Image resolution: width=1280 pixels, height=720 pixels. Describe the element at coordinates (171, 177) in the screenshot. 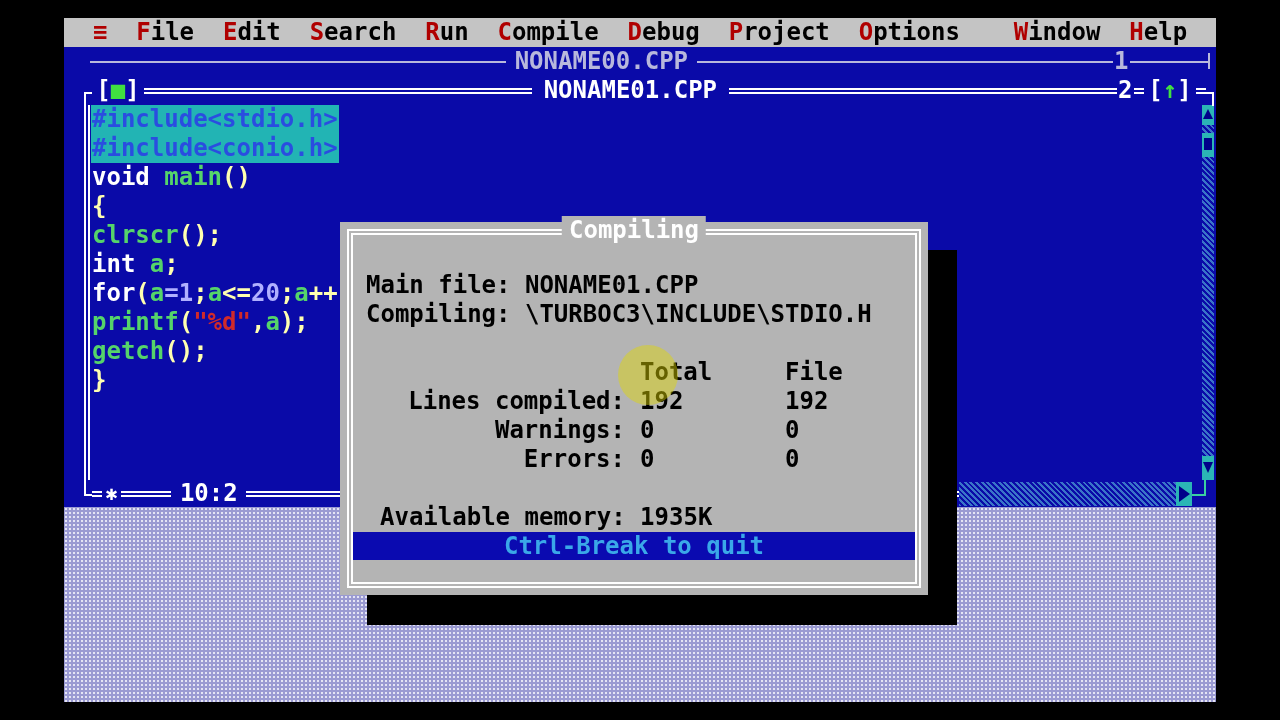

I see `code-line: void main()` at that location.